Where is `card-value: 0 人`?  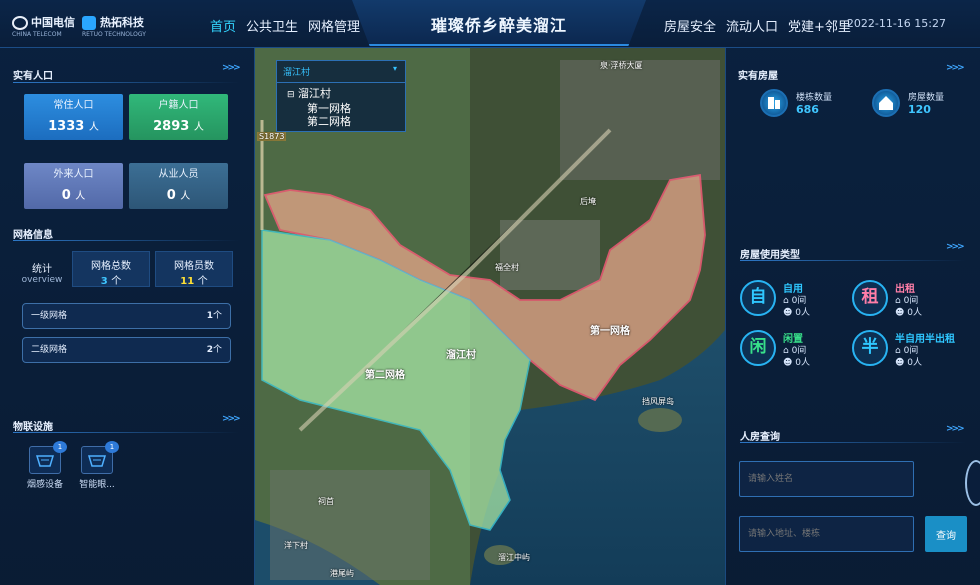
card-value: 0 人 is located at coordinates (178, 195).